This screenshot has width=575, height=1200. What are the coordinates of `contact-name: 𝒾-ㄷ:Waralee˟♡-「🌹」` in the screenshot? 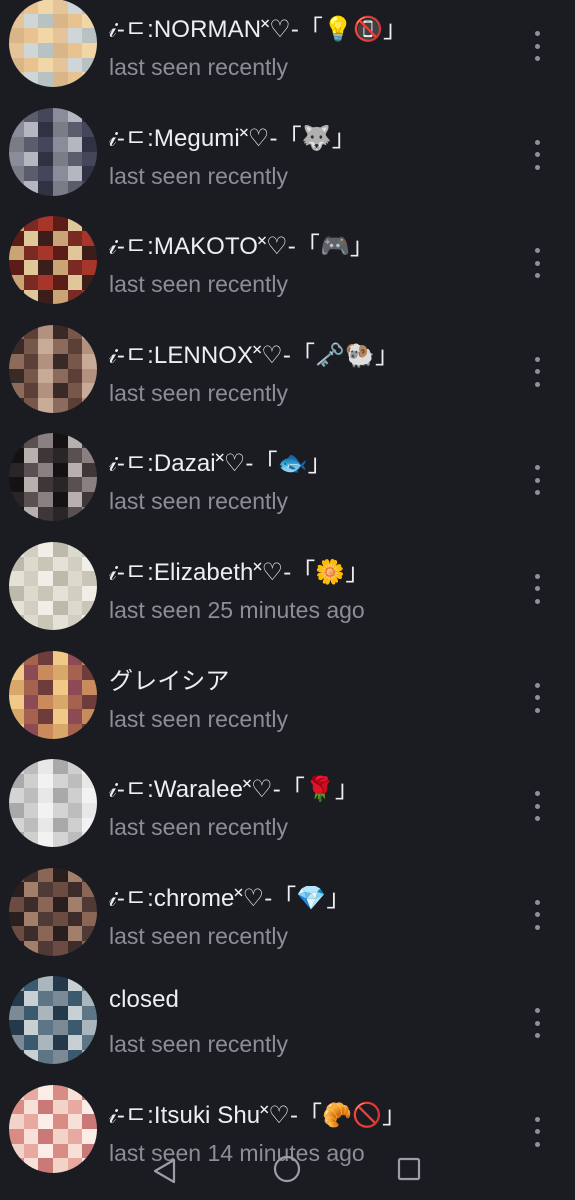 It's located at (234, 790).